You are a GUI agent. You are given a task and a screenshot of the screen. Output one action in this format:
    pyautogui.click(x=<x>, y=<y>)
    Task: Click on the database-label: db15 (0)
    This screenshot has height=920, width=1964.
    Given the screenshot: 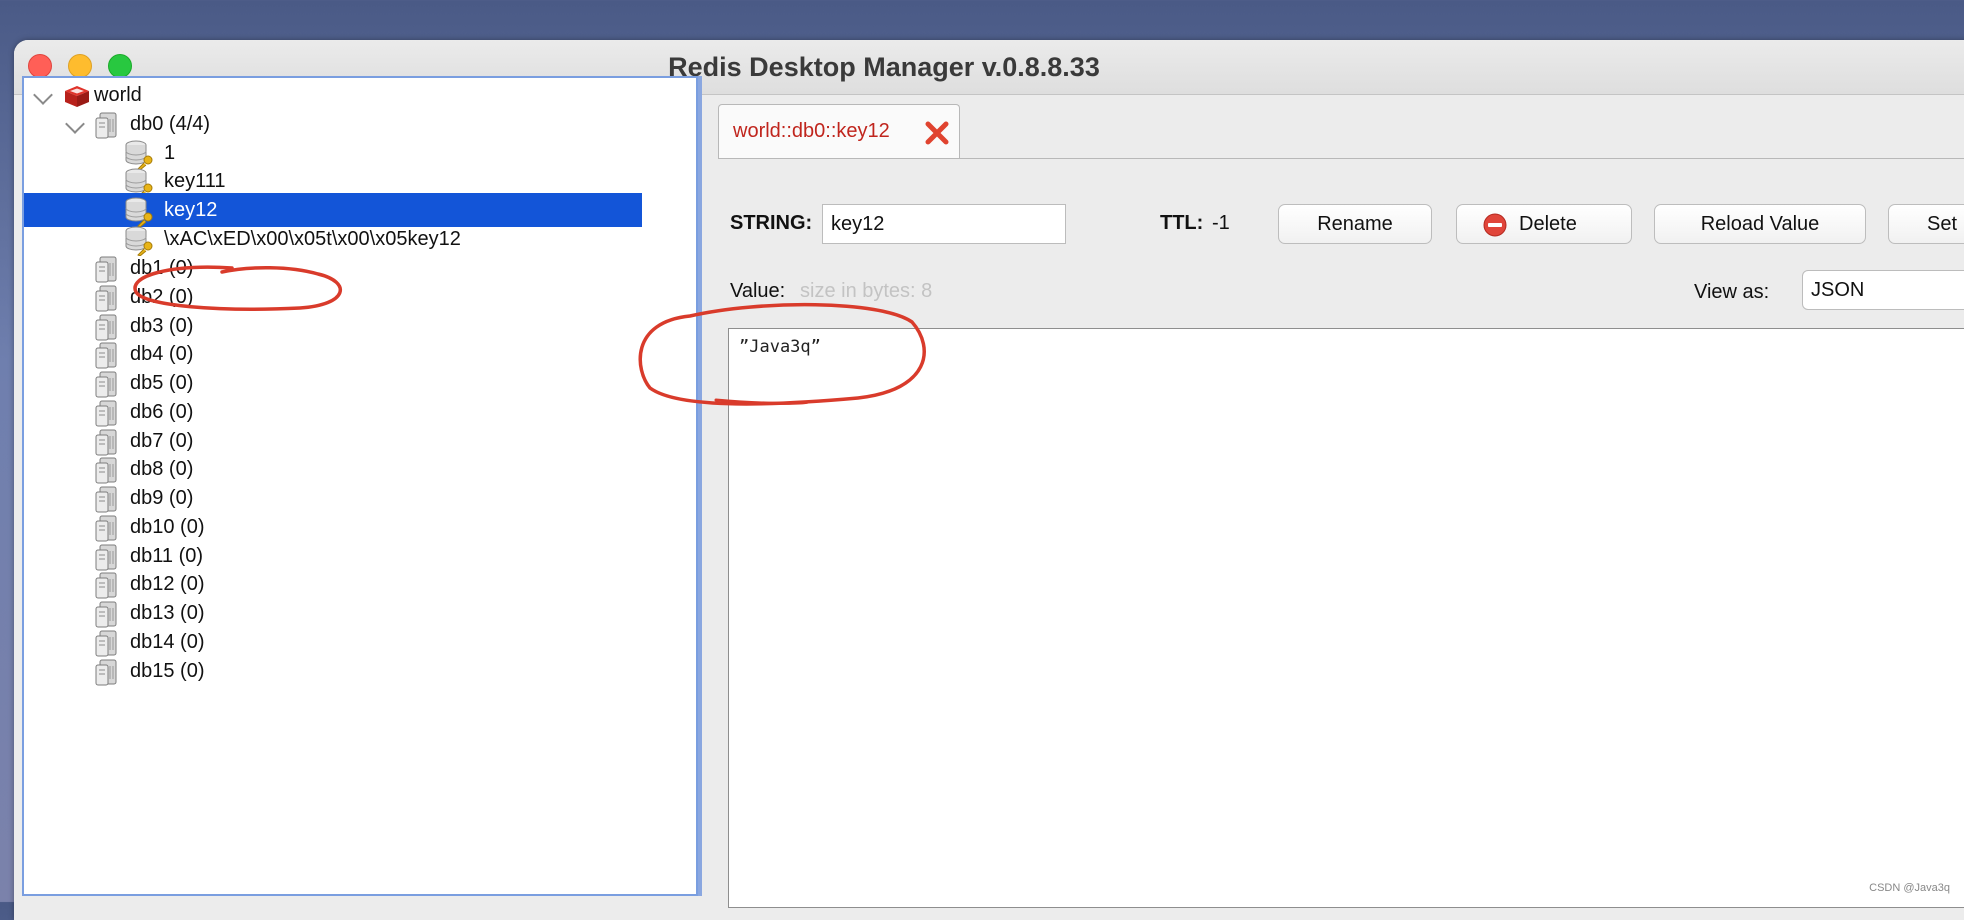 What is the action you would take?
    pyautogui.click(x=167, y=670)
    